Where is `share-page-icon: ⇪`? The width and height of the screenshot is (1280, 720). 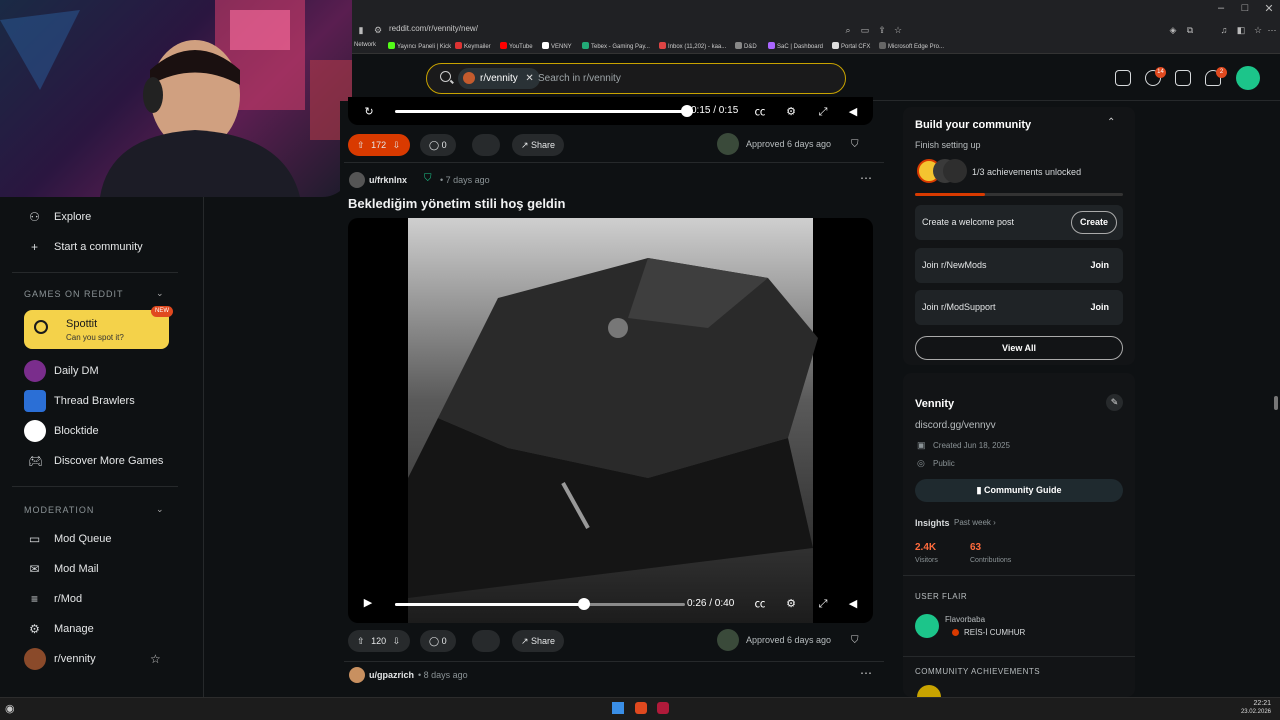 share-page-icon: ⇪ is located at coordinates (882, 30).